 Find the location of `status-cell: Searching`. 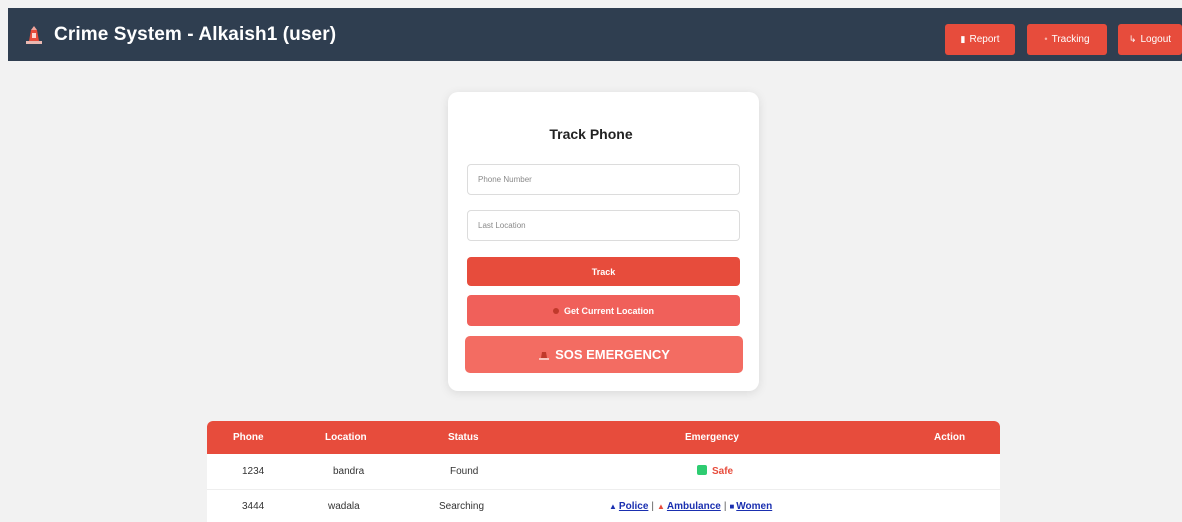

status-cell: Searching is located at coordinates (462, 506).